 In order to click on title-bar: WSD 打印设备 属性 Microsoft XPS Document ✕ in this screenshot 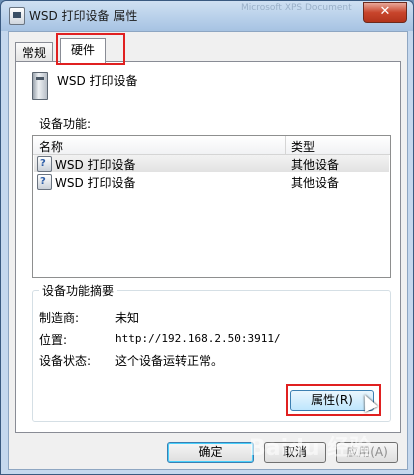, I will do `click(207, 15)`.